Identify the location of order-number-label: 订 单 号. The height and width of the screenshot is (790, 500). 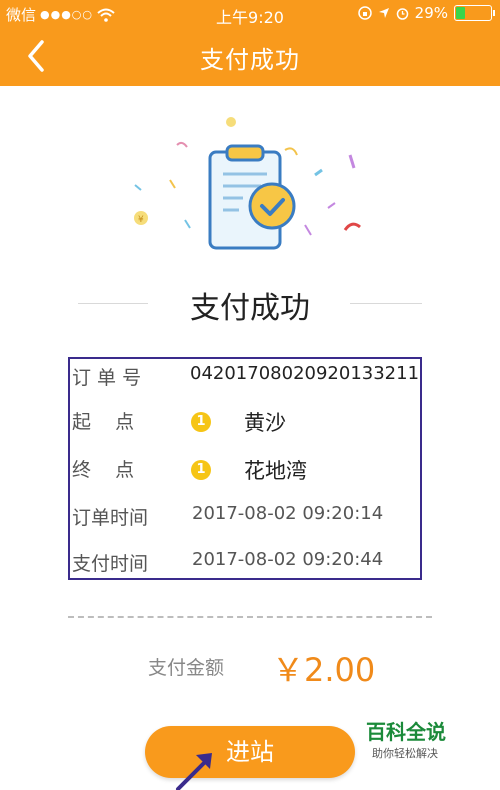
(107, 378).